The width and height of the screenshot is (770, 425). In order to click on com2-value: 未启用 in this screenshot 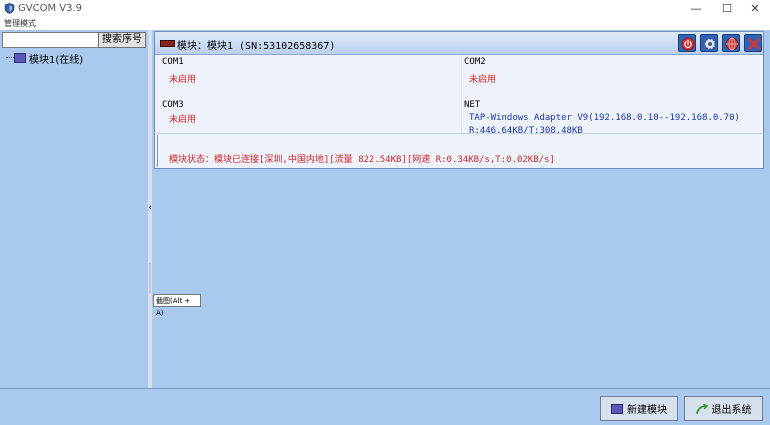, I will do `click(483, 80)`.